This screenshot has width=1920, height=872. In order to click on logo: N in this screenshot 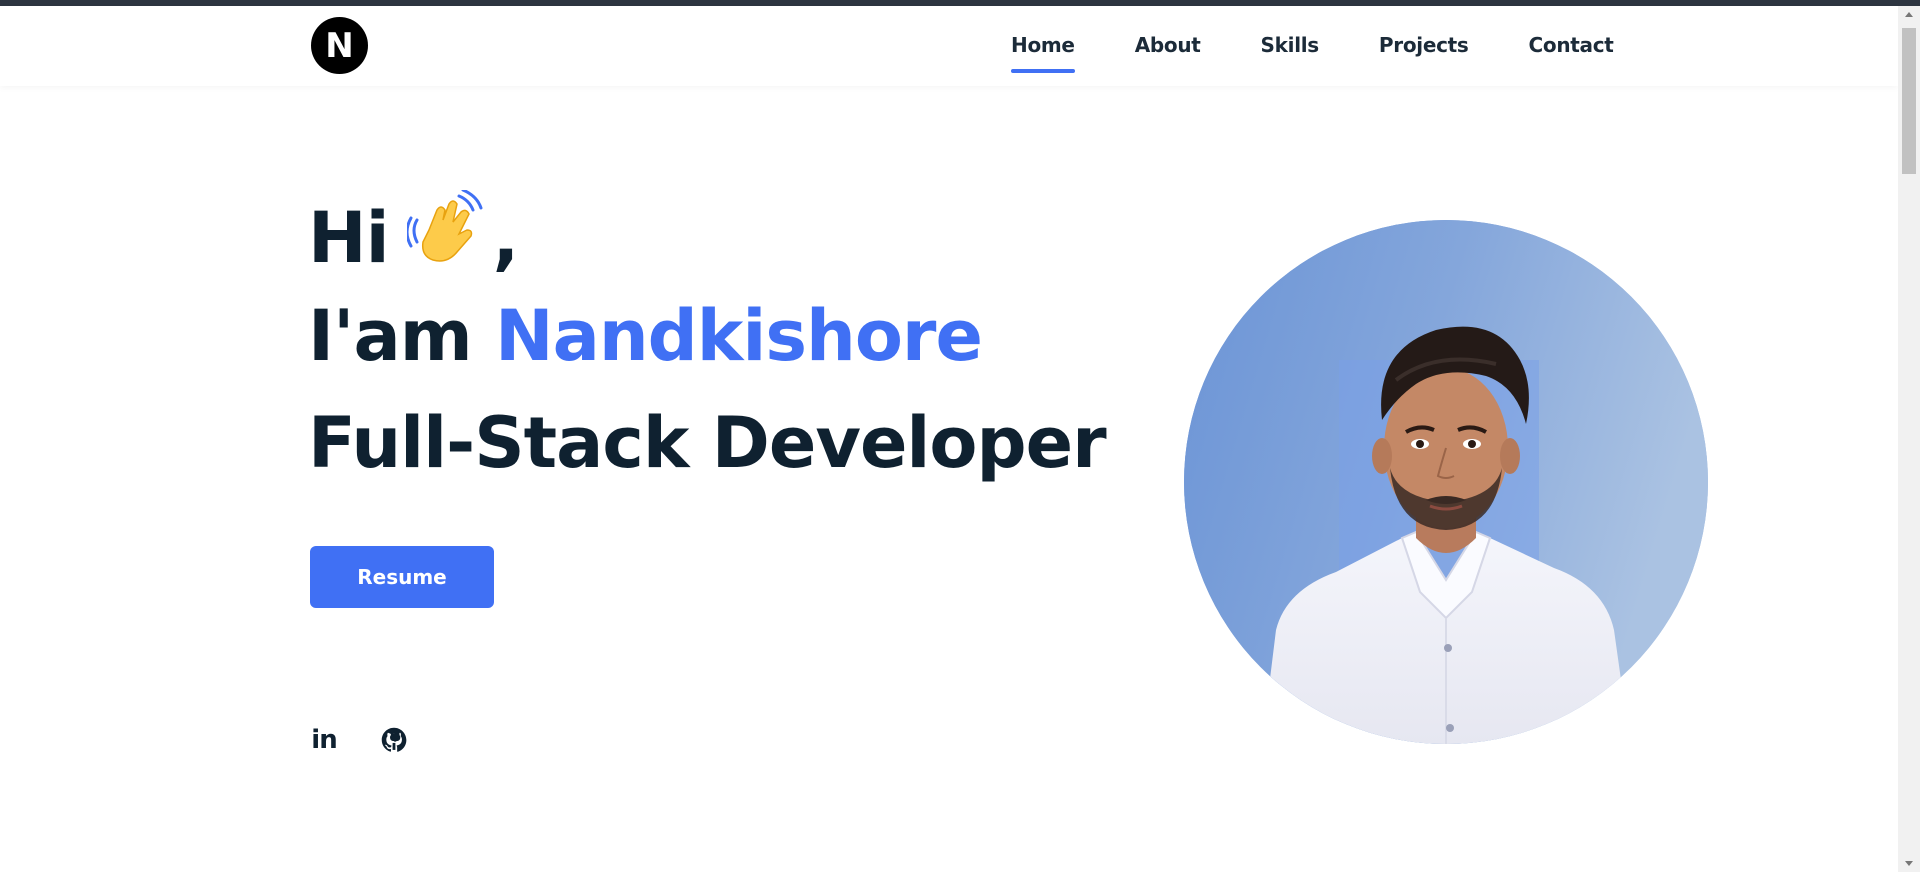, I will do `click(339, 45)`.